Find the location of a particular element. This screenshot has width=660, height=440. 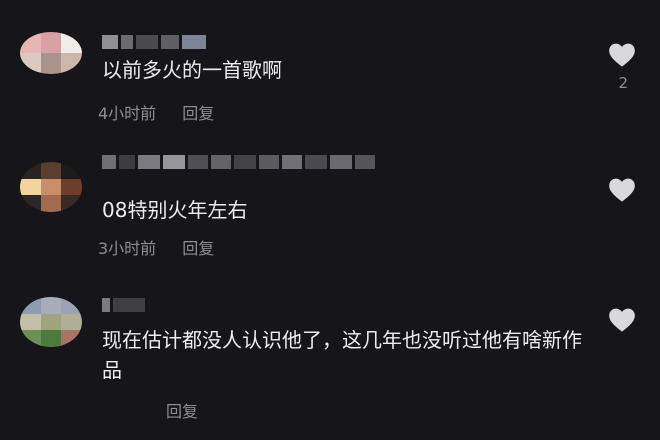

comment-meta: 3小时前 回复 is located at coordinates (156, 247).